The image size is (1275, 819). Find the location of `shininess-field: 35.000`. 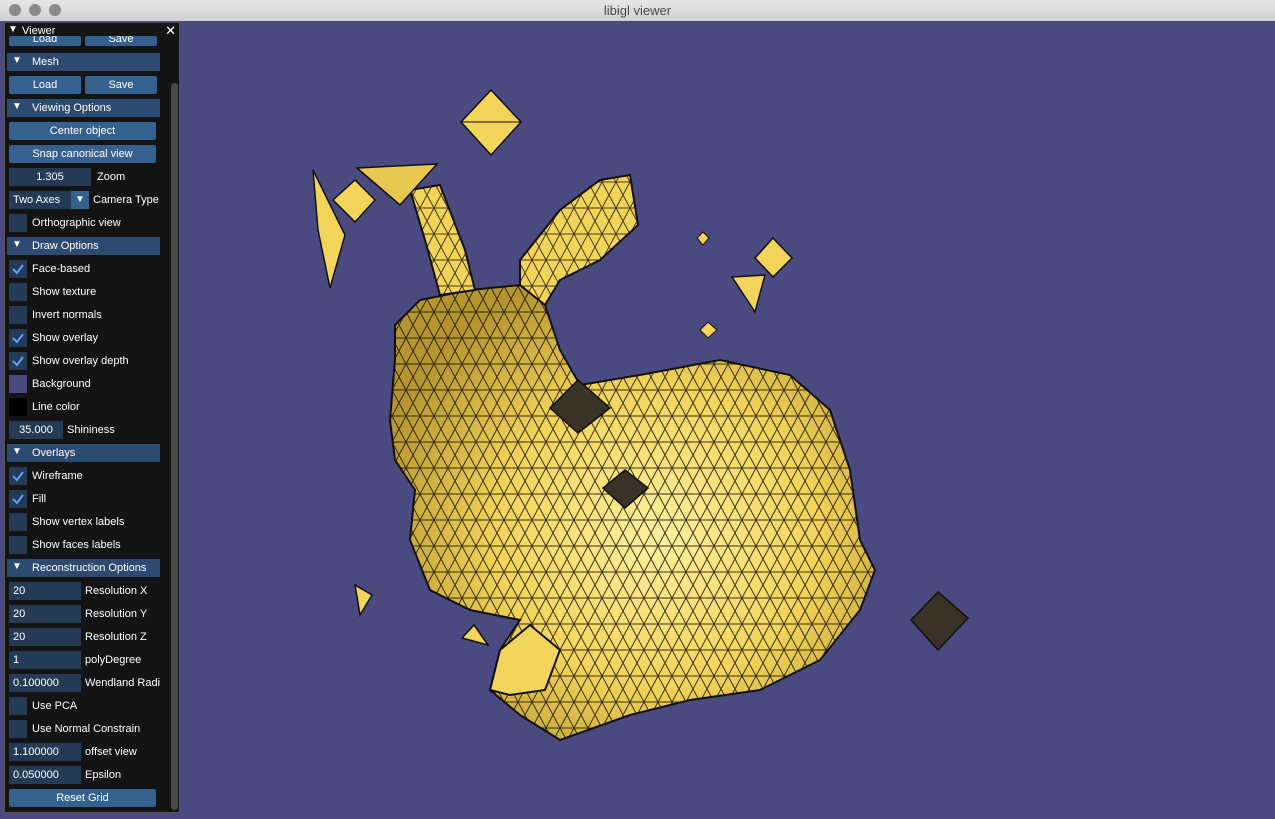

shininess-field: 35.000 is located at coordinates (36, 430).